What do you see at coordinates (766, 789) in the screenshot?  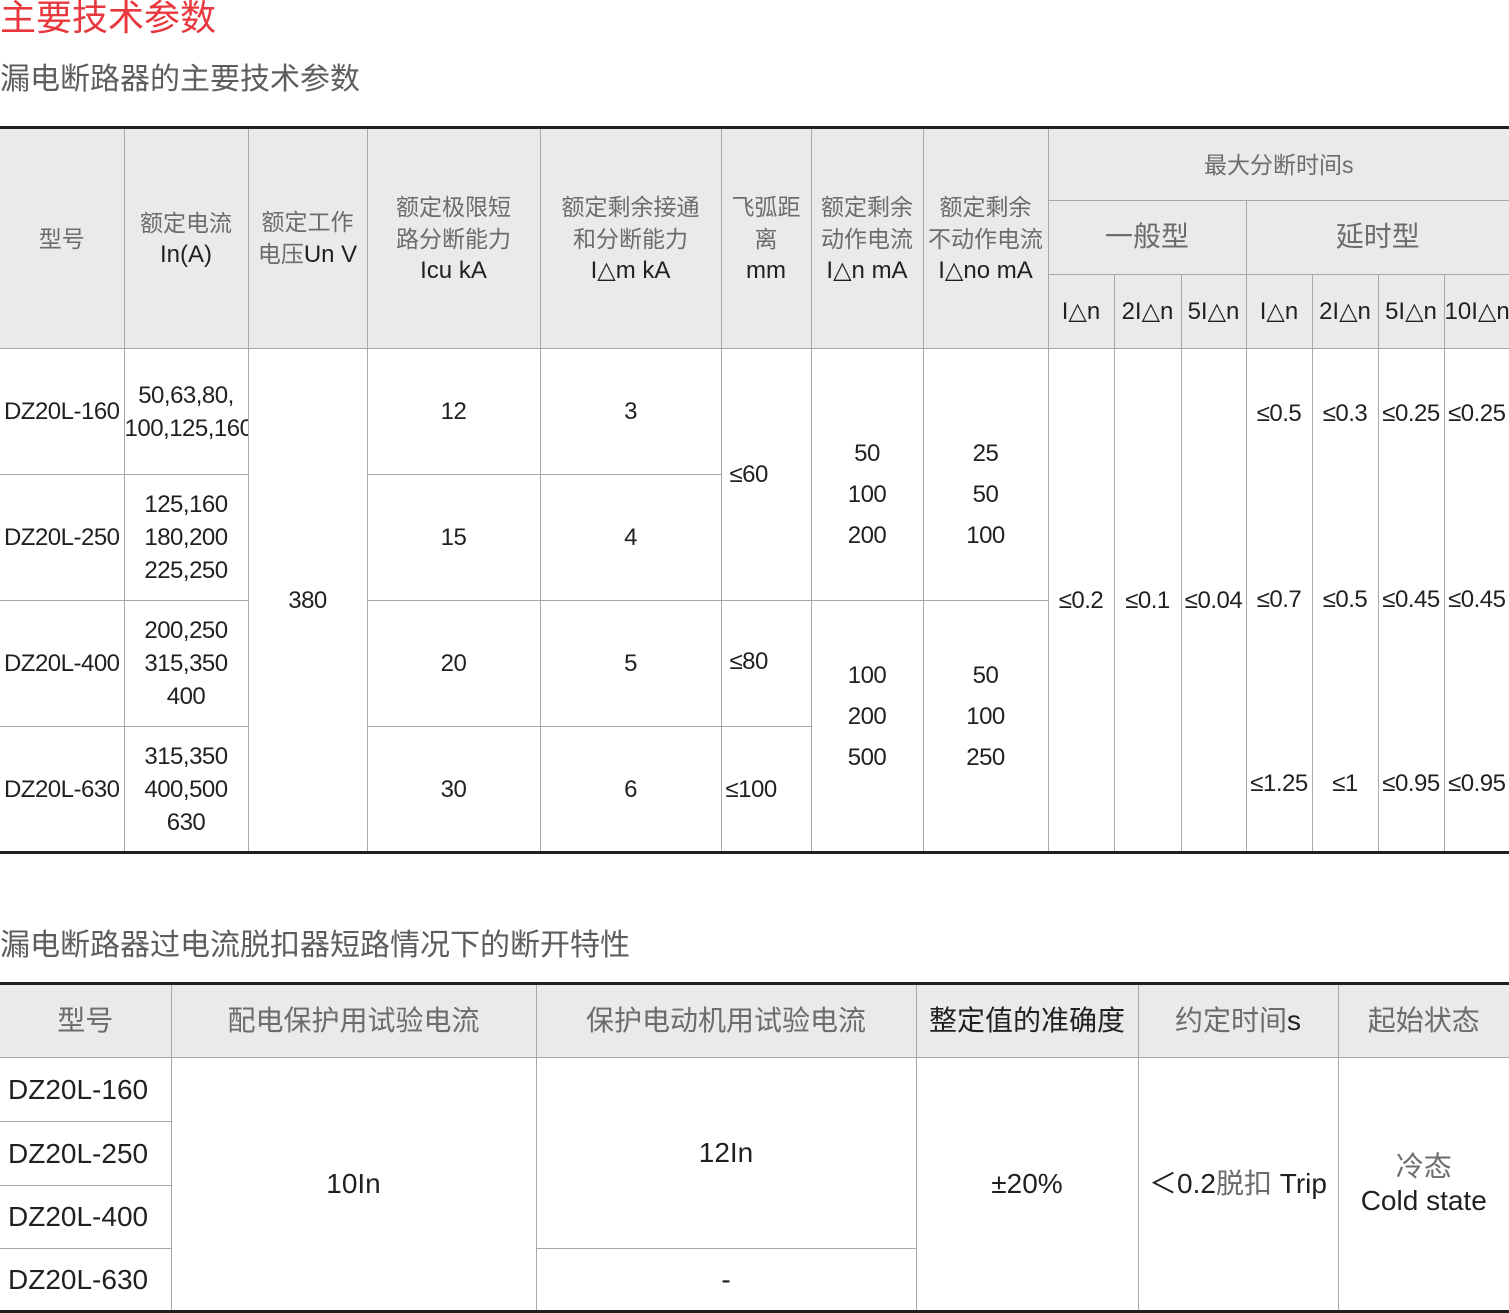 I see `arc-cell: ≤100` at bounding box center [766, 789].